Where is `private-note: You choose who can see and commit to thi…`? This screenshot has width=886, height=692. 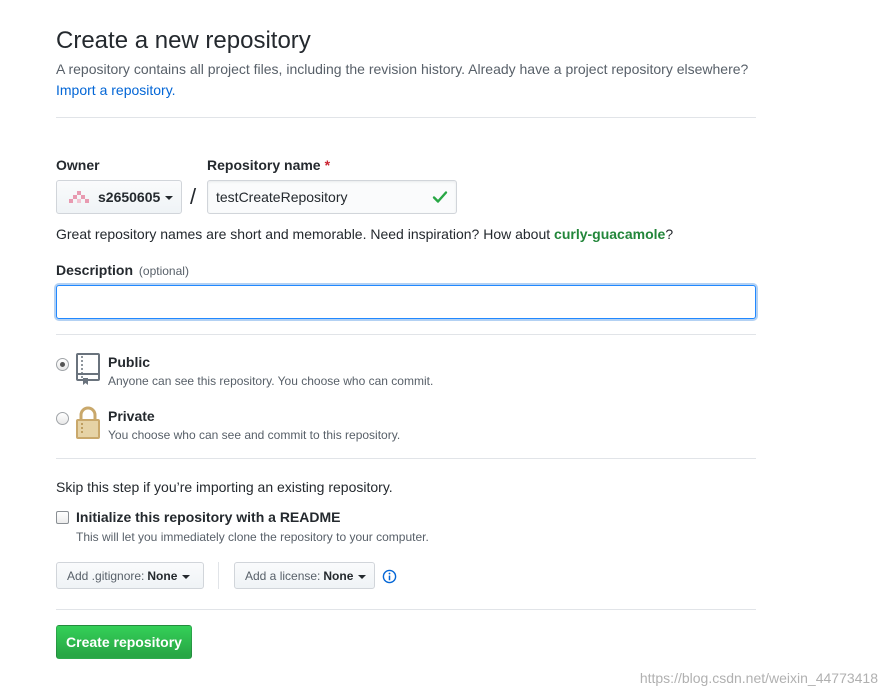 private-note: You choose who can see and commit to thi… is located at coordinates (254, 435).